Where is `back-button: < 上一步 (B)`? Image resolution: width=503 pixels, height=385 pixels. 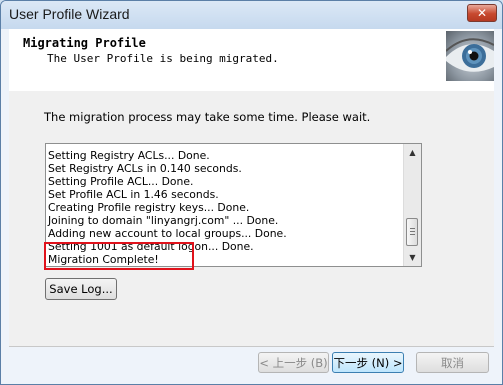 back-button: < 上一步 (B) is located at coordinates (293, 362).